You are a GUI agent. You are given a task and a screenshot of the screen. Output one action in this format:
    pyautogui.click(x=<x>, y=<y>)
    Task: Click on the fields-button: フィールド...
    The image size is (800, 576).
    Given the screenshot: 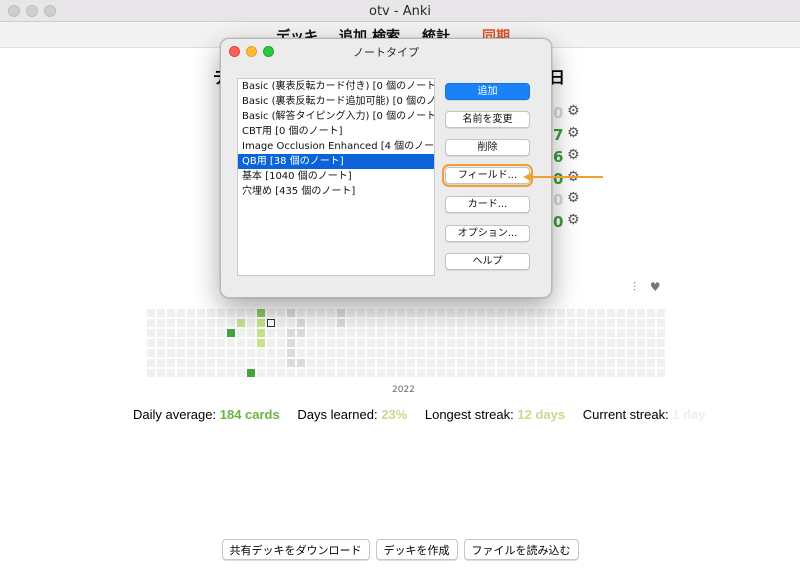 What is the action you would take?
    pyautogui.click(x=487, y=175)
    